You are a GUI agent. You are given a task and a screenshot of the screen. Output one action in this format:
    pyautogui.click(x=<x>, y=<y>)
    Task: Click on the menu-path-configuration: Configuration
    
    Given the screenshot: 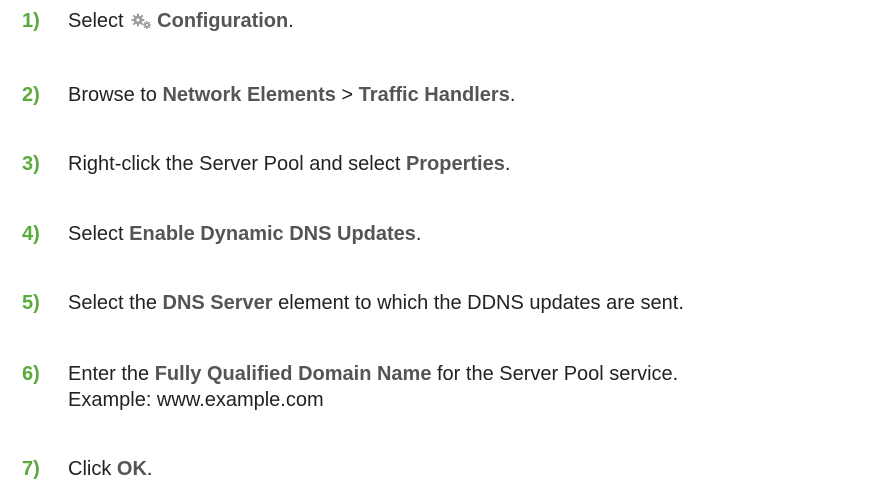 What is the action you would take?
    pyautogui.click(x=223, y=21)
    